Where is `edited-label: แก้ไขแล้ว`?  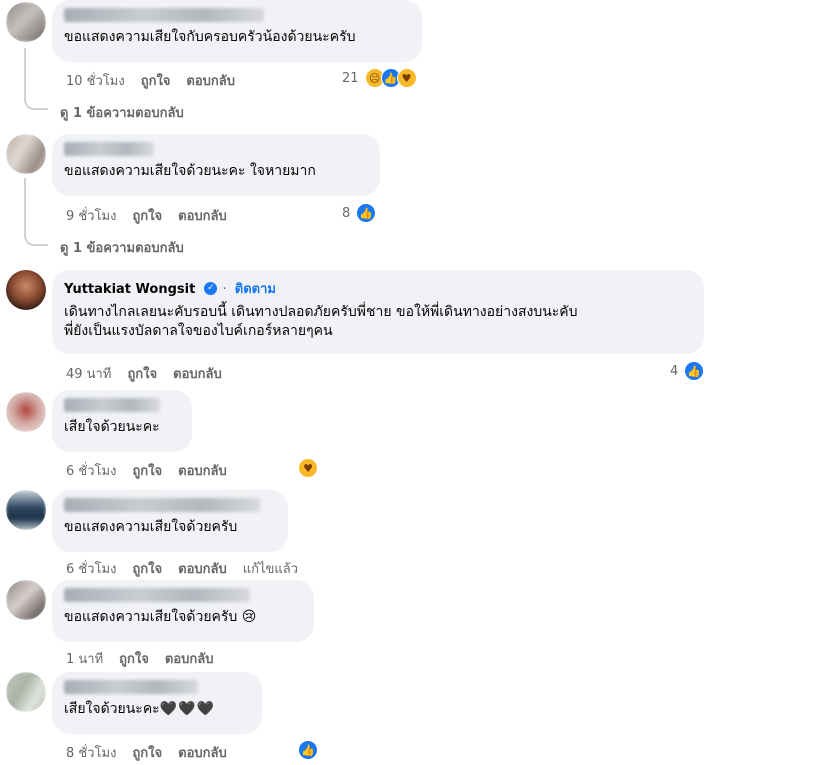 edited-label: แก้ไขแล้ว is located at coordinates (270, 568).